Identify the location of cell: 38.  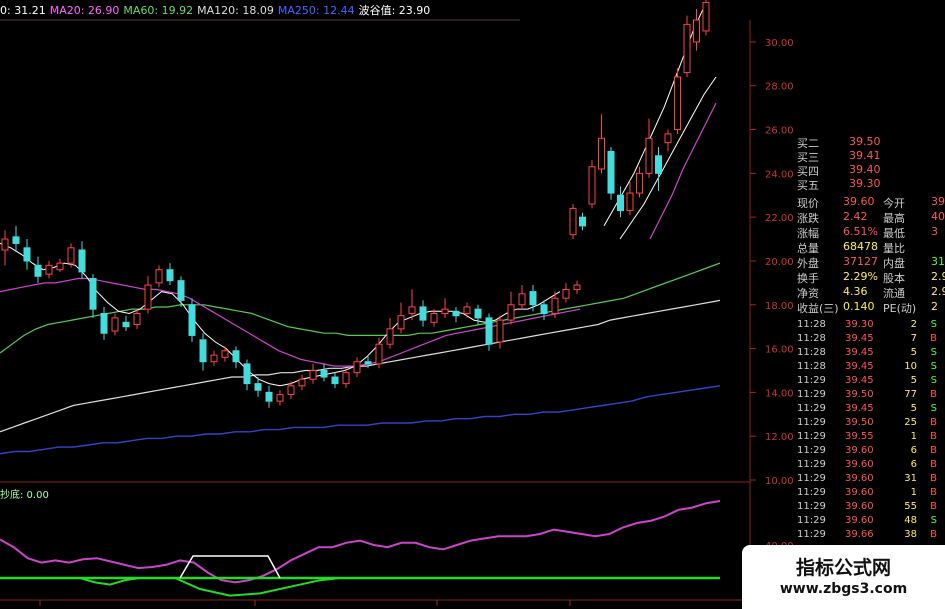
(910, 534).